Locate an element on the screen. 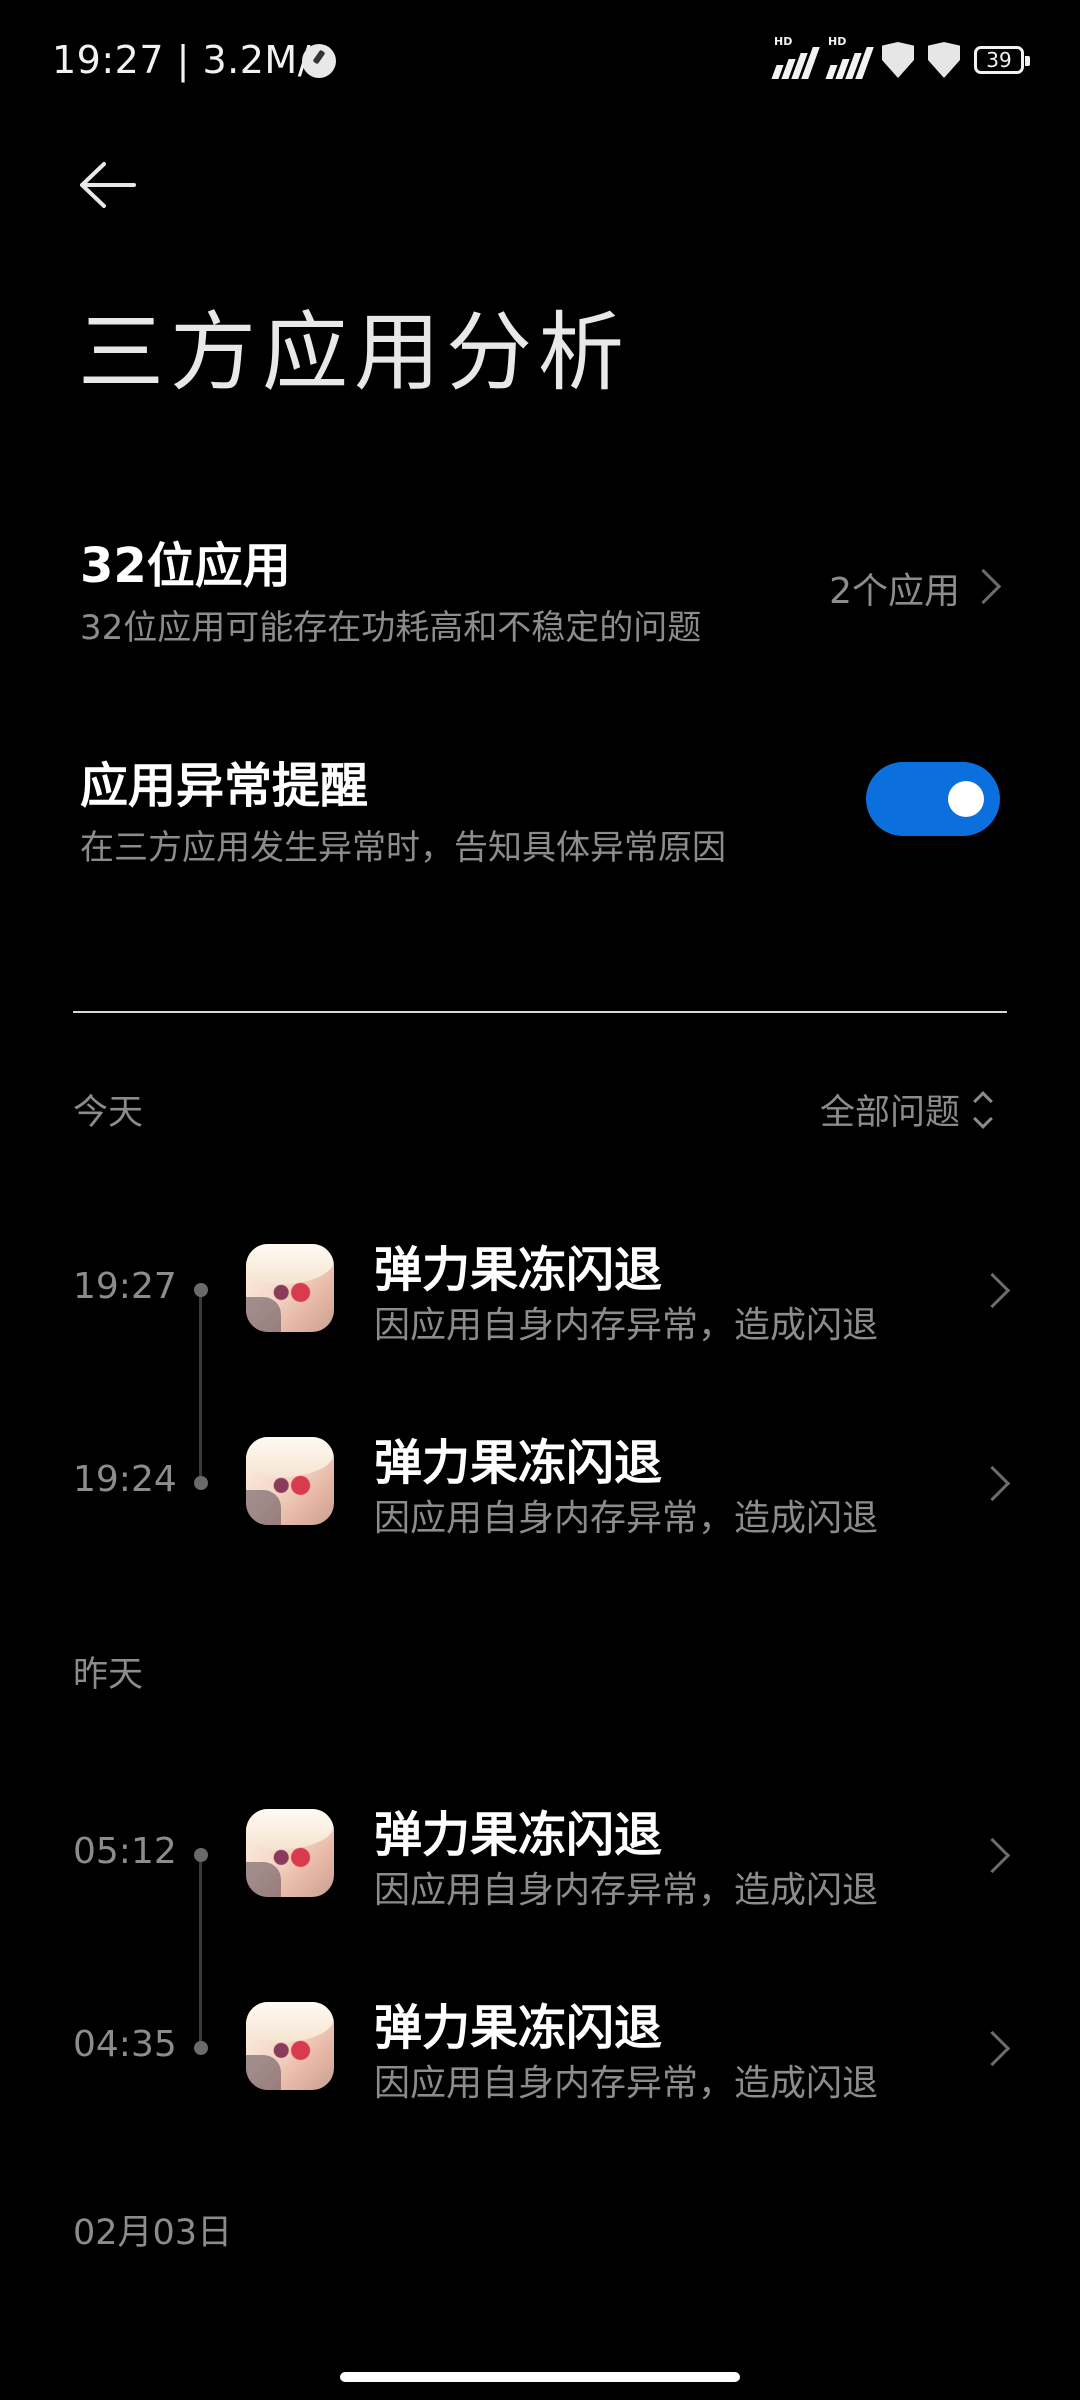 The width and height of the screenshot is (1080, 2400). filter-label: 全部问题 is located at coordinates (889, 1113).